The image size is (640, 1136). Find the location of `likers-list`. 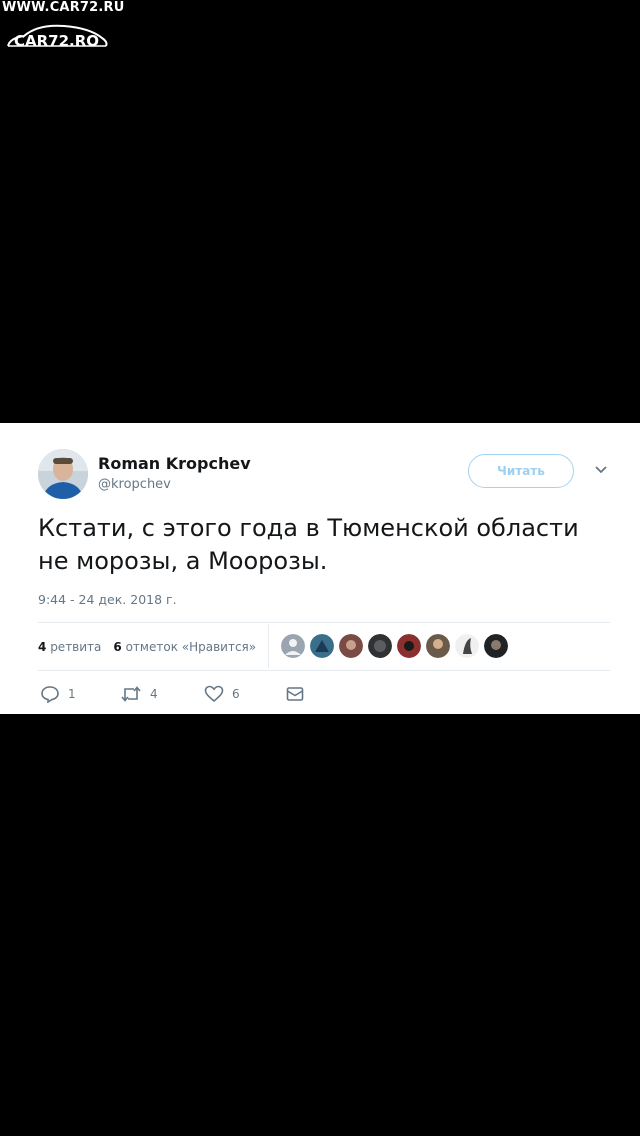

likers-list is located at coordinates (397, 647).